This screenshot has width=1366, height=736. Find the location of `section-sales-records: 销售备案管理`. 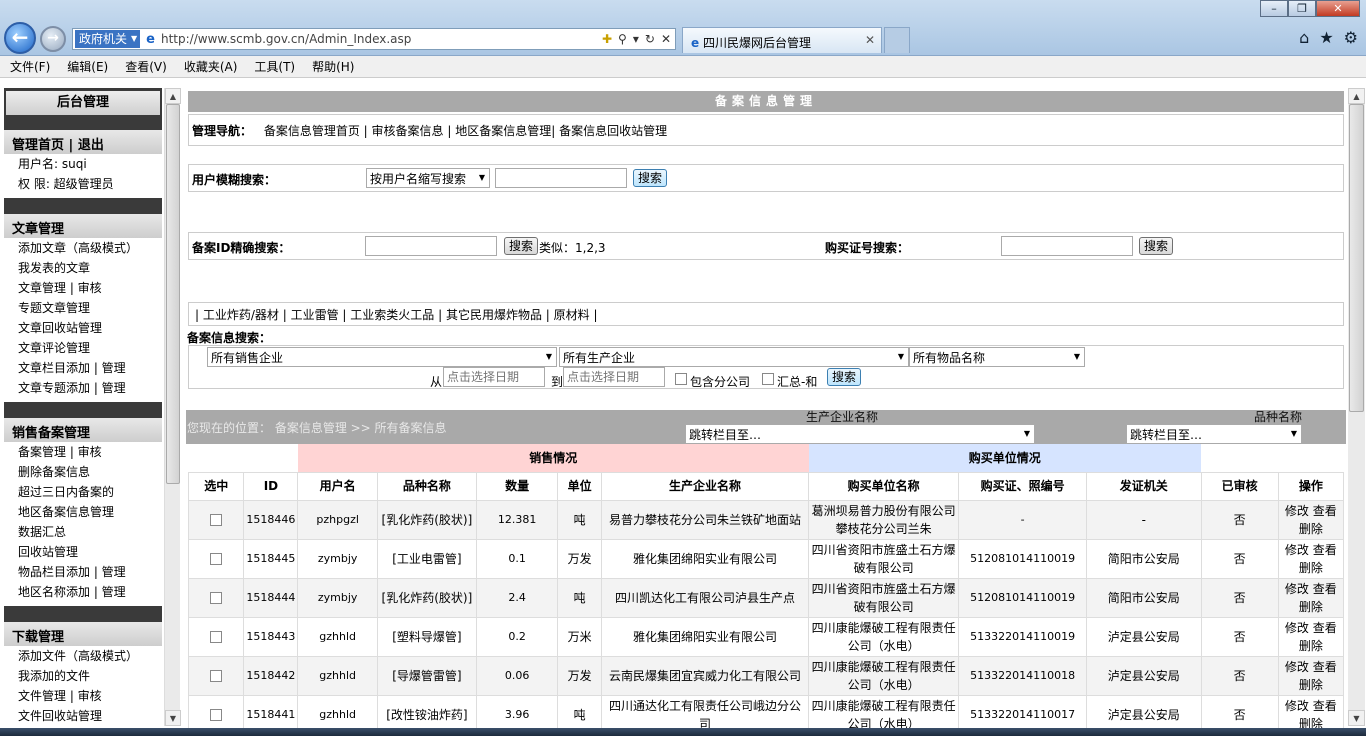

section-sales-records: 销售备案管理 is located at coordinates (83, 430).